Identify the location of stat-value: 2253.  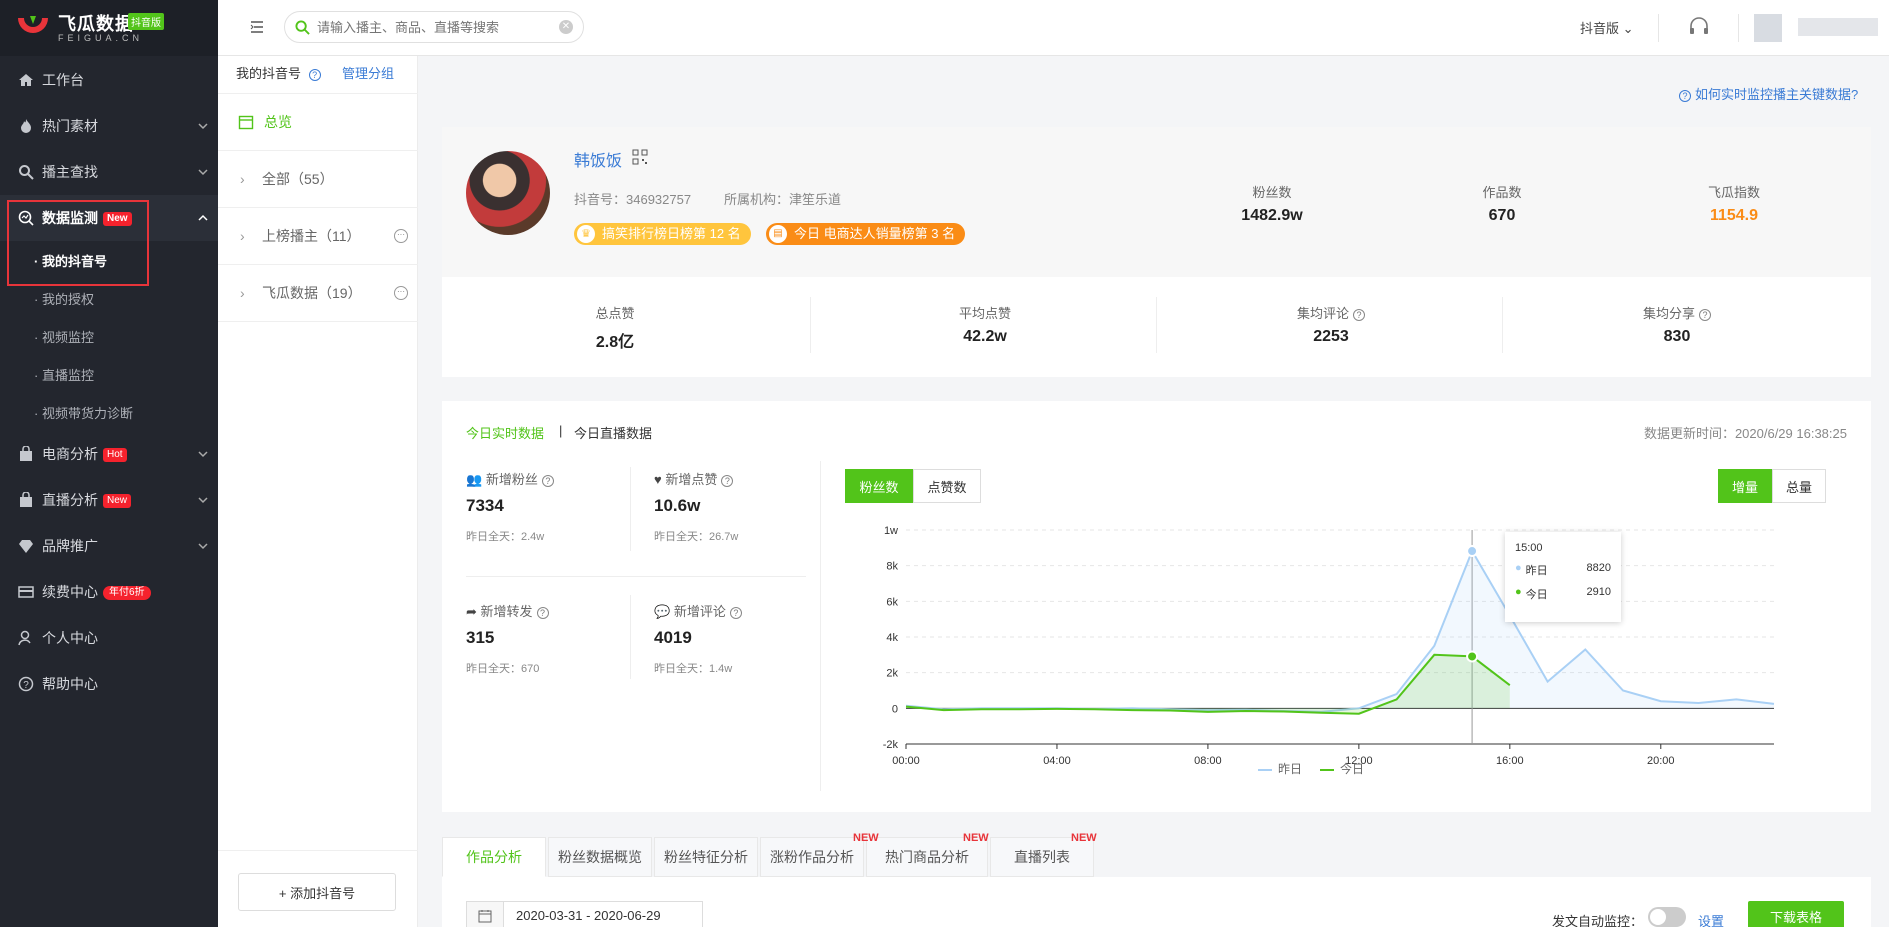
(1331, 336).